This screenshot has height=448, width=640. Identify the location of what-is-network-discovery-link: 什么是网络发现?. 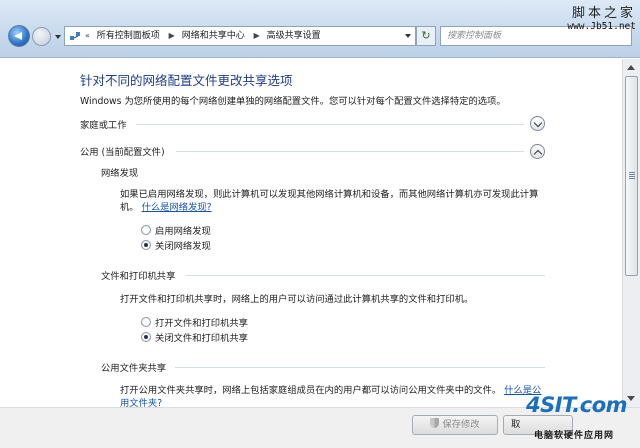
(177, 207).